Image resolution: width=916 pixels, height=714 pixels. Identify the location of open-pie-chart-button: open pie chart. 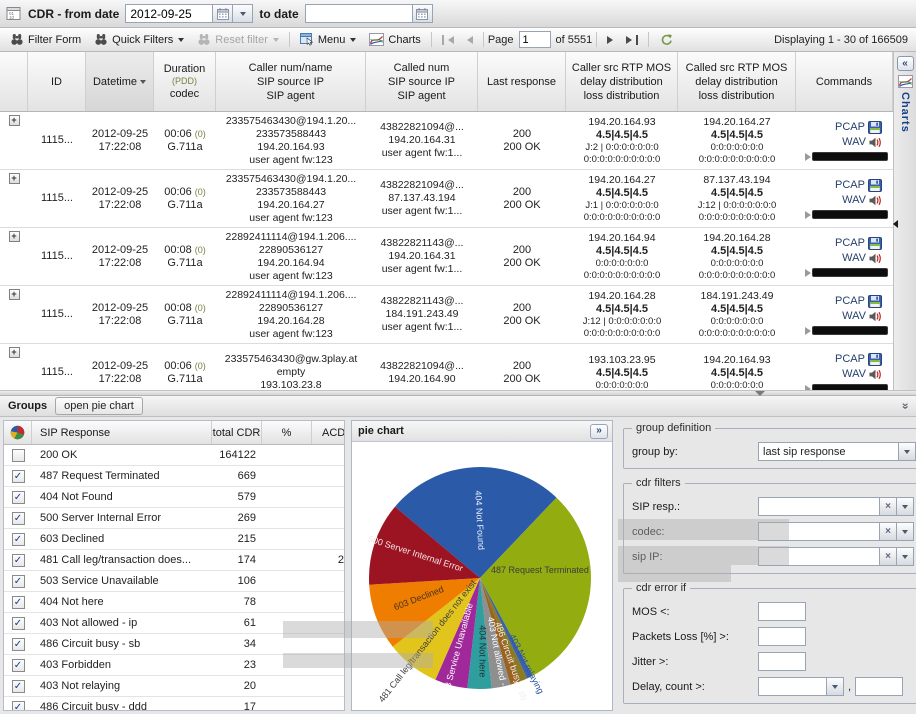
(99, 406).